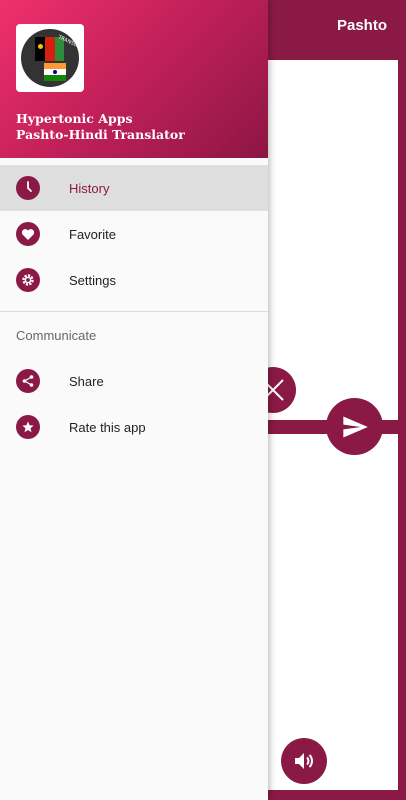 This screenshot has width=406, height=800. What do you see at coordinates (28, 234) in the screenshot?
I see `heart-icon` at bounding box center [28, 234].